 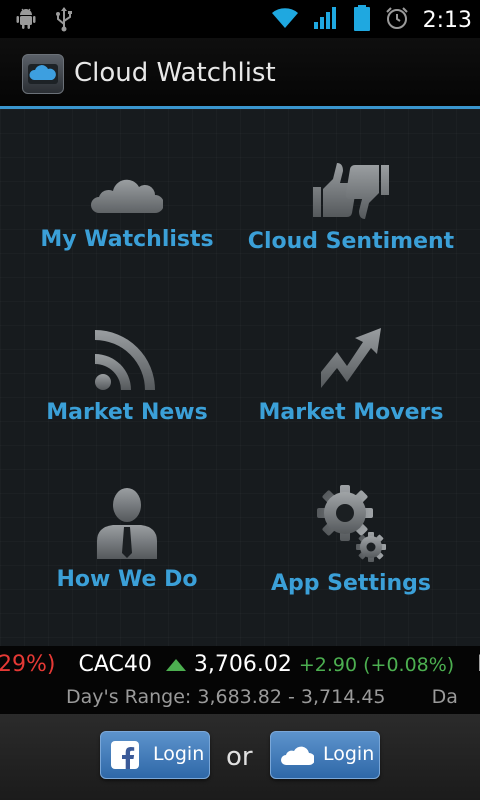 What do you see at coordinates (397, 20) in the screenshot?
I see `alarm-icon` at bounding box center [397, 20].